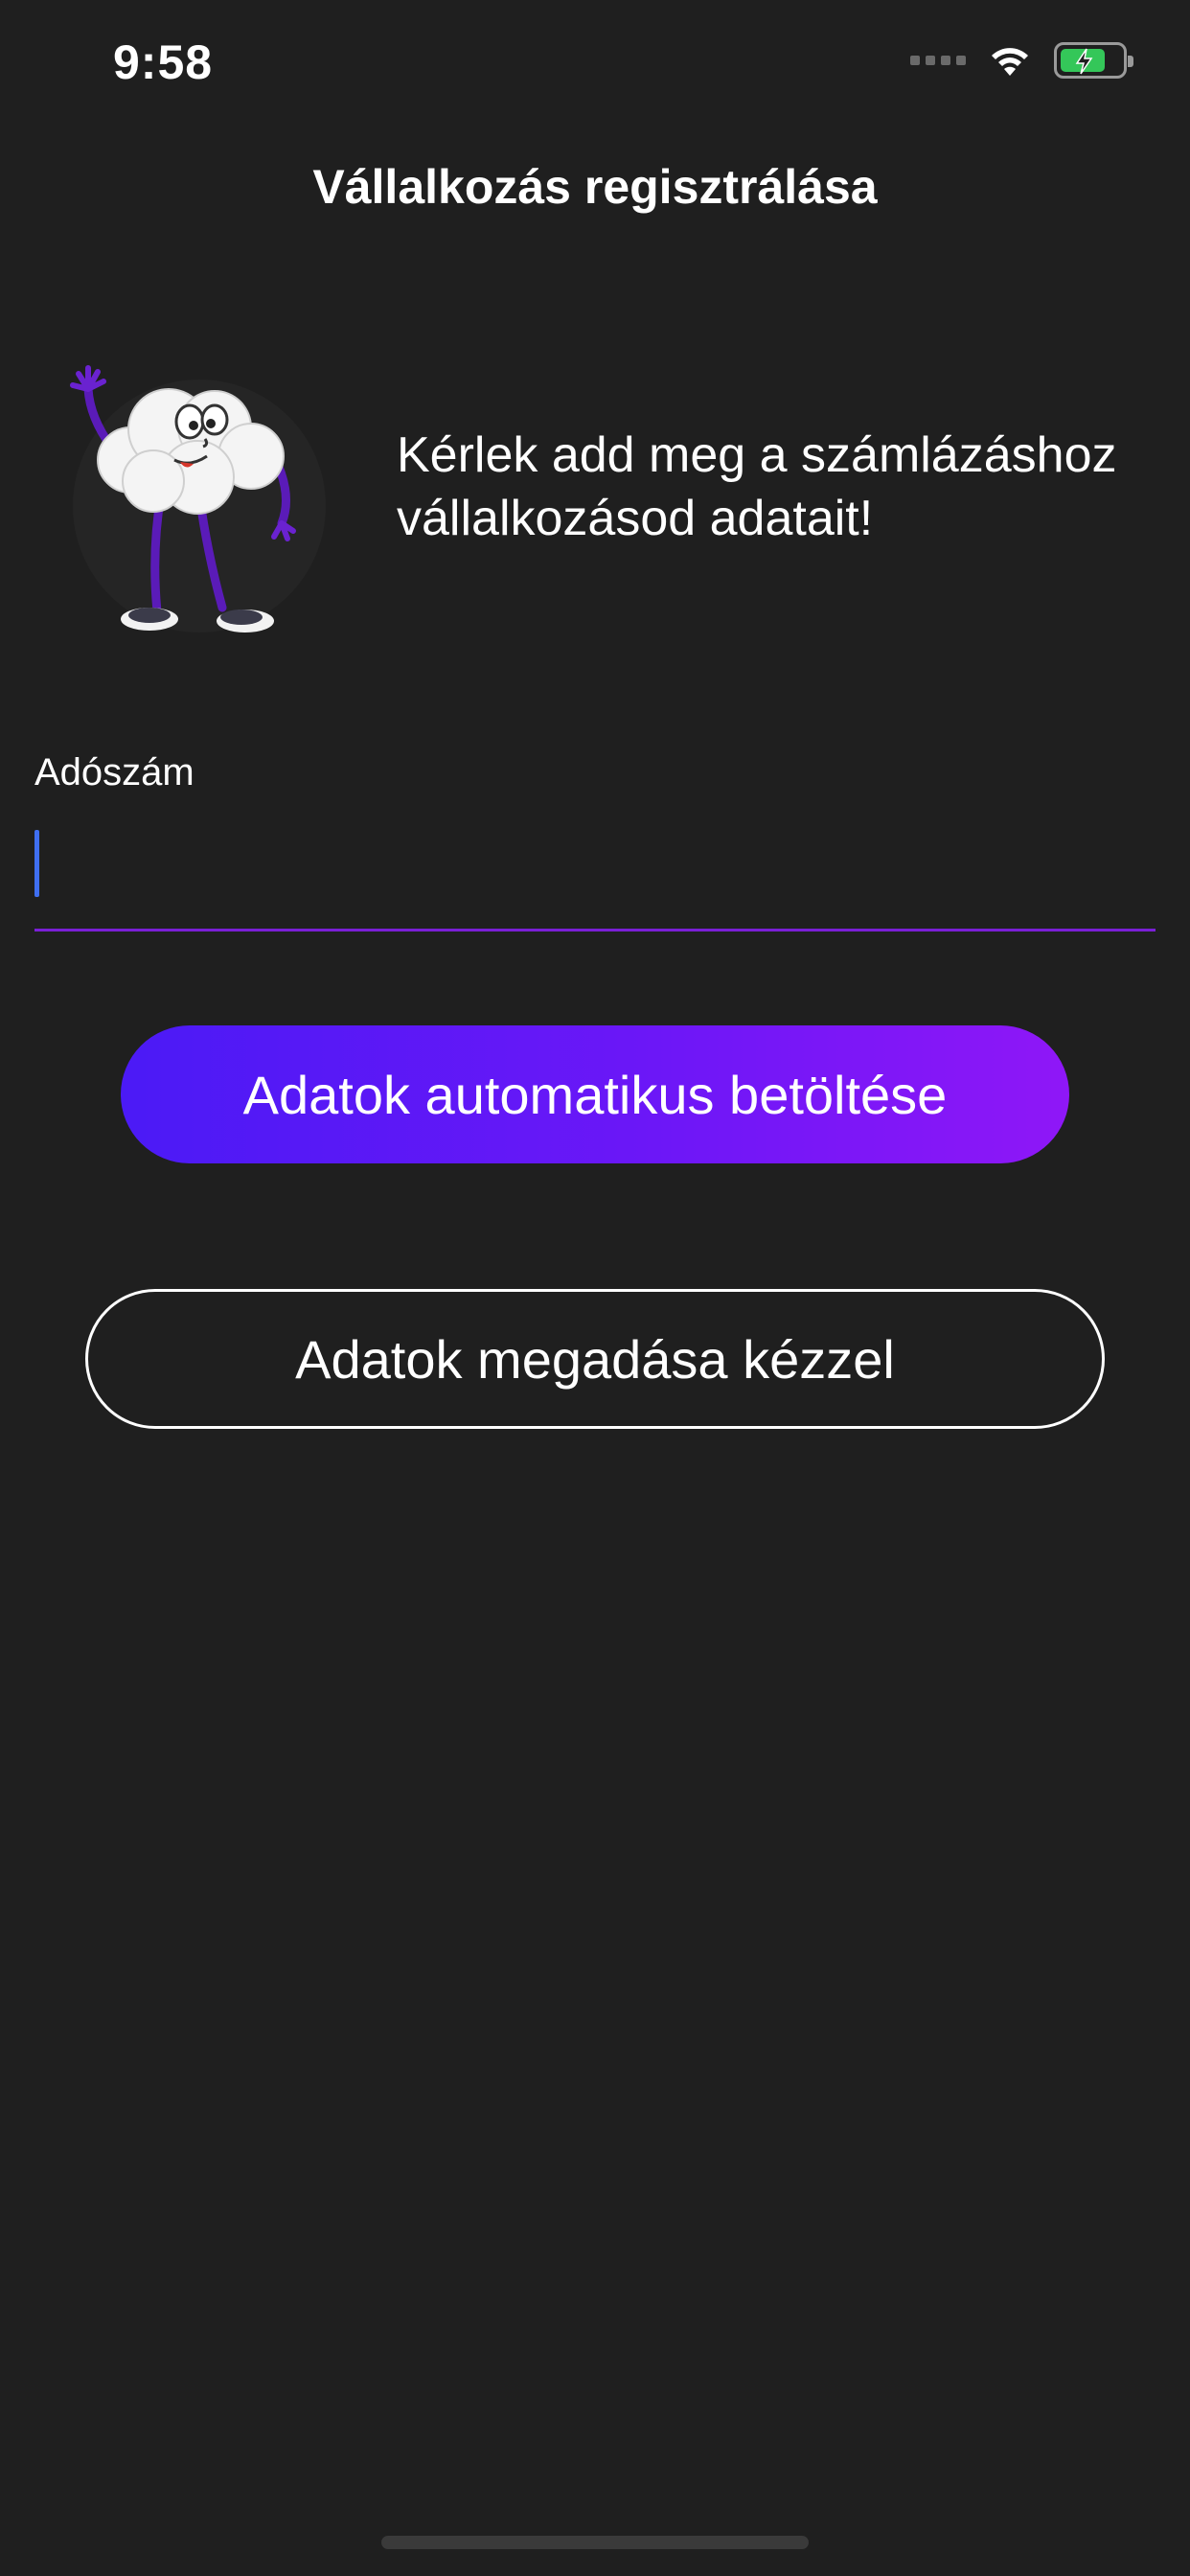 The height and width of the screenshot is (2576, 1190). Describe the element at coordinates (595, 1094) in the screenshot. I see `auto-load-button: Adatok automatikus betöltése` at that location.